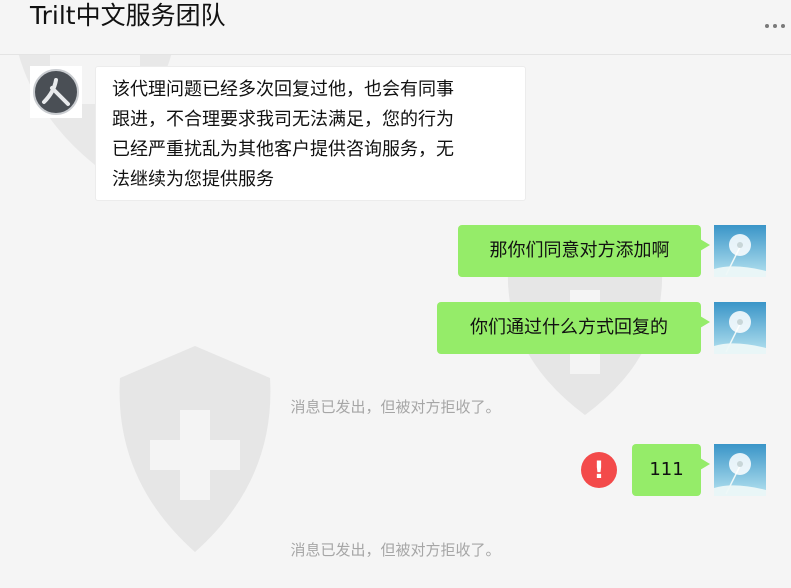 Image resolution: width=791 pixels, height=588 pixels. Describe the element at coordinates (666, 469) in the screenshot. I see `message-text: 111` at that location.